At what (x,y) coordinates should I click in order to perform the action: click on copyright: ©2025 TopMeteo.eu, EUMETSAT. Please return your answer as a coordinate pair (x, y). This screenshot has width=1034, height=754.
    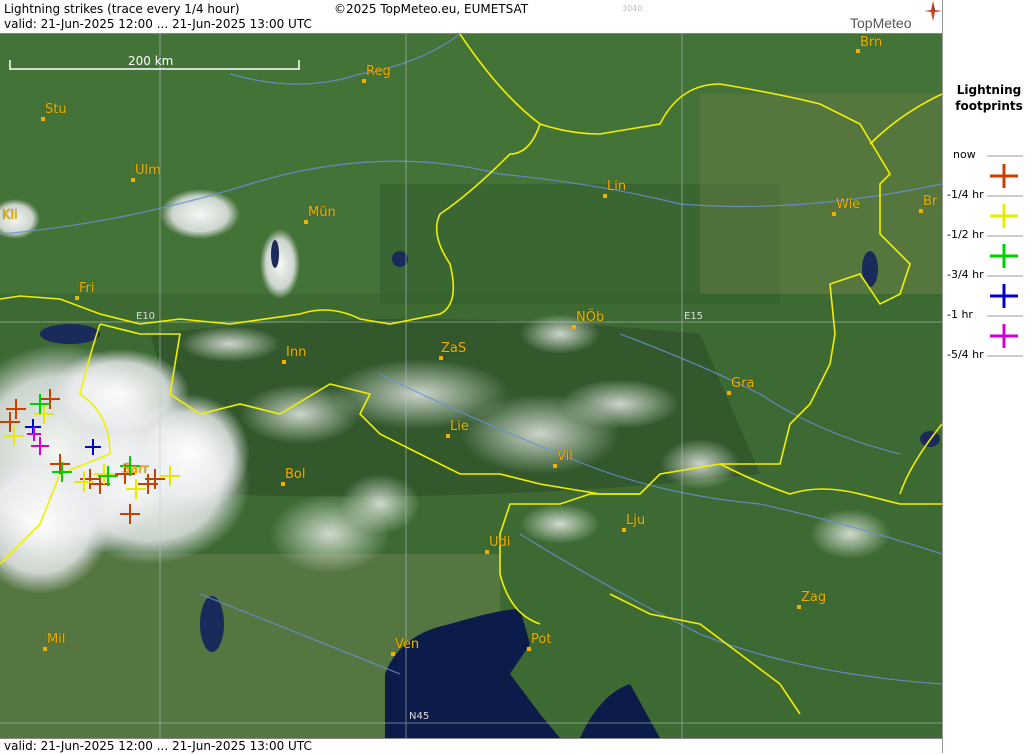
    Looking at the image, I should click on (431, 9).